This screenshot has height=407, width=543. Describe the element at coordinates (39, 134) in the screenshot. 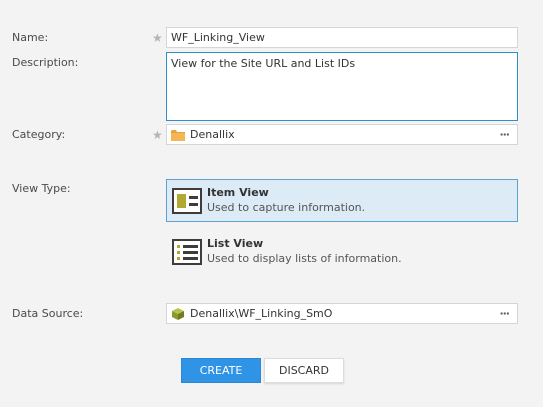

I see `category-label: Category:` at that location.